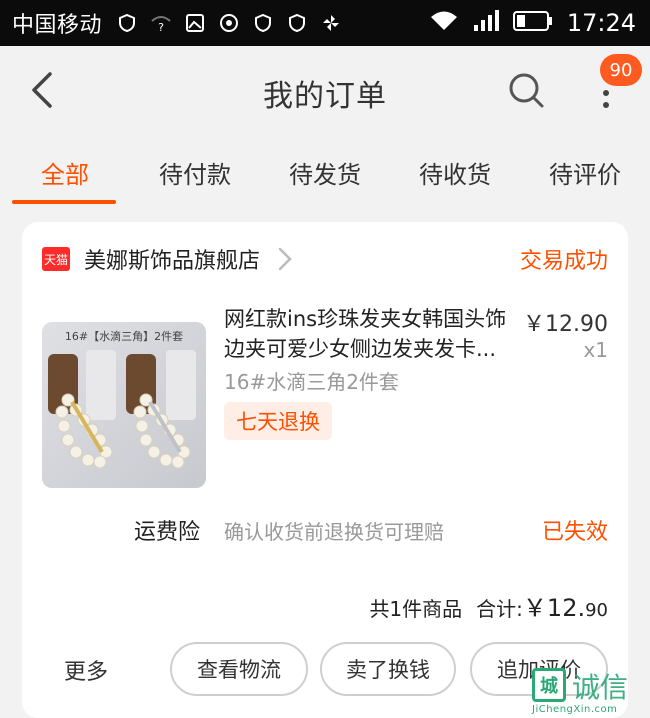  Describe the element at coordinates (575, 709) in the screenshot. I see `watermark-url: JiChengXin.com` at that location.